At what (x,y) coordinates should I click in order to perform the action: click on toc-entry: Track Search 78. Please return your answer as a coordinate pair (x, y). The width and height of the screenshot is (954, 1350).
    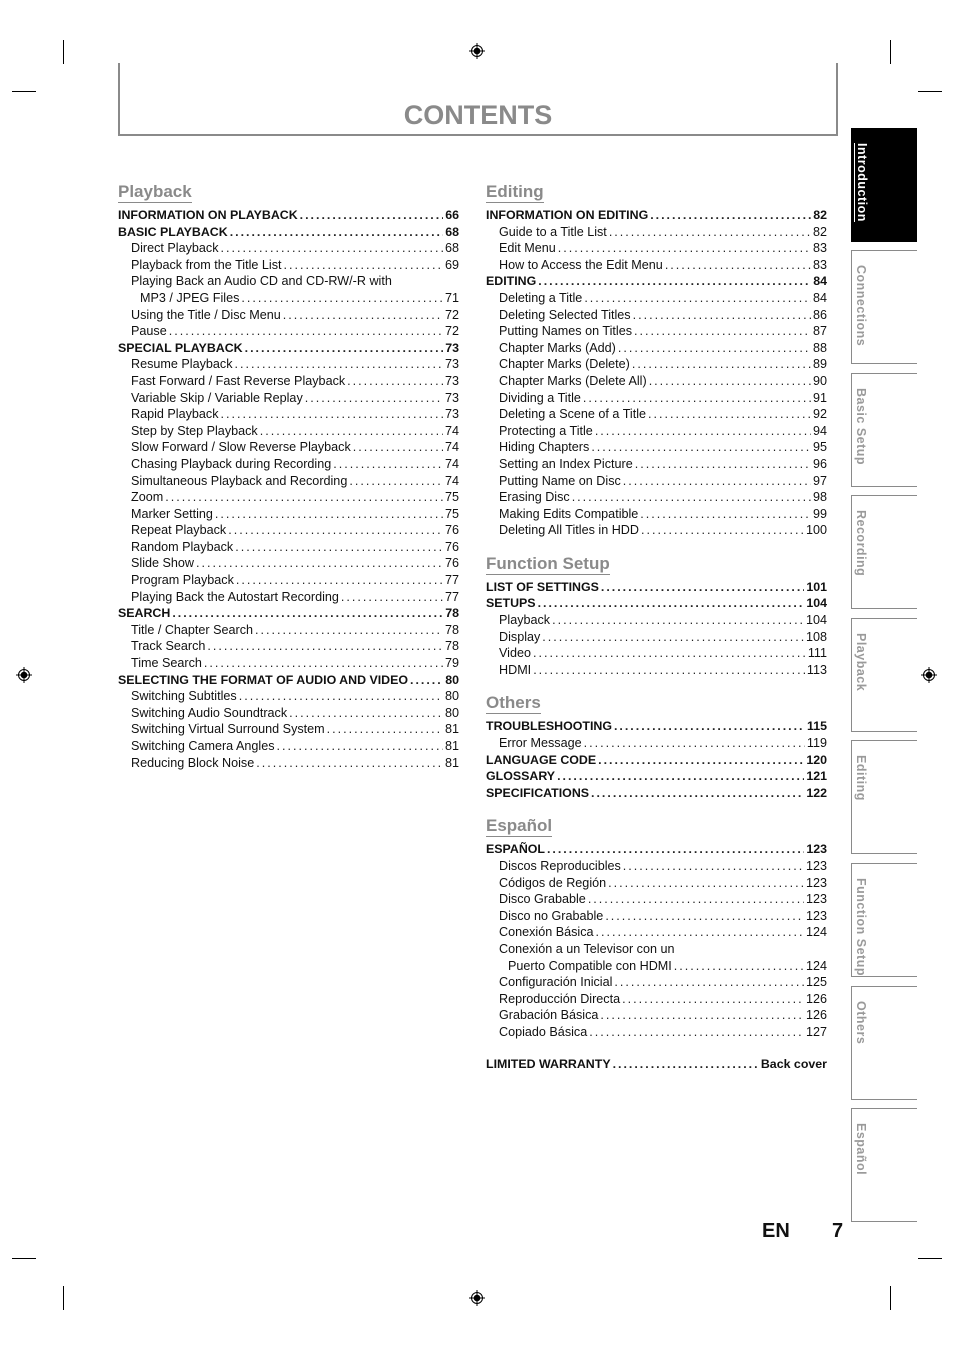
    Looking at the image, I should click on (288, 646).